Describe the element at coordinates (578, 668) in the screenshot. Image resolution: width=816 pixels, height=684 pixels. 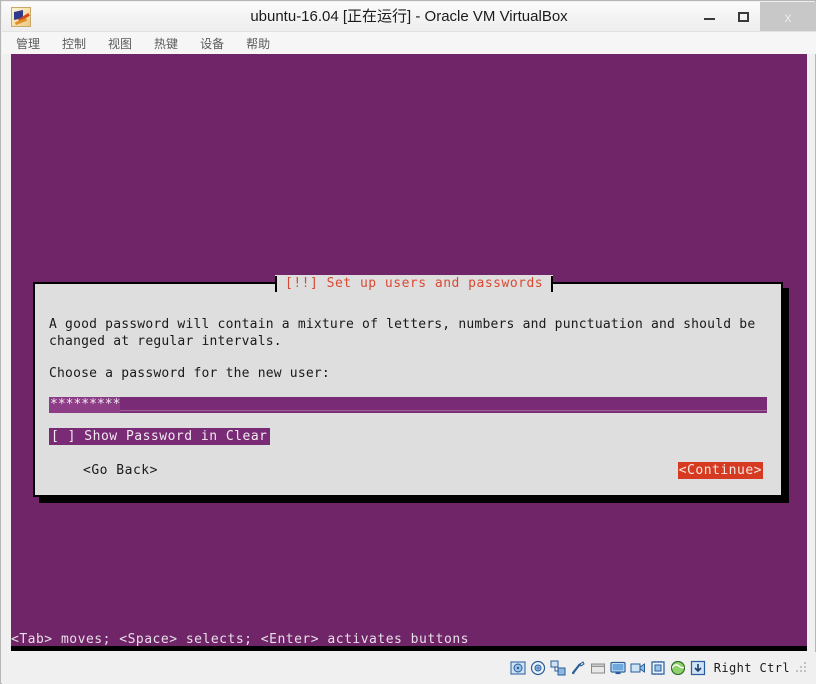
I see `usb-icon` at that location.